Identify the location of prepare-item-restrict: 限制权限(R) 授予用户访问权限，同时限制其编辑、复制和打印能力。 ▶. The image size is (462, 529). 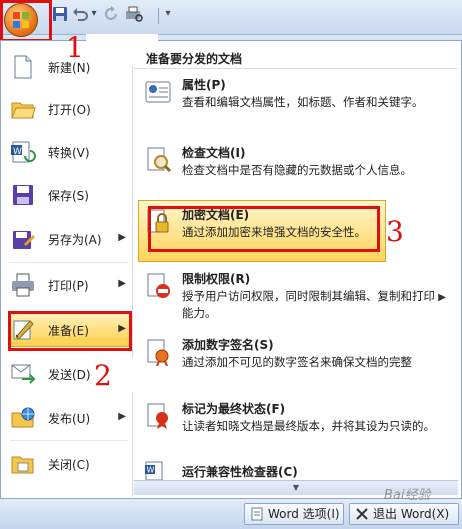
(297, 297).